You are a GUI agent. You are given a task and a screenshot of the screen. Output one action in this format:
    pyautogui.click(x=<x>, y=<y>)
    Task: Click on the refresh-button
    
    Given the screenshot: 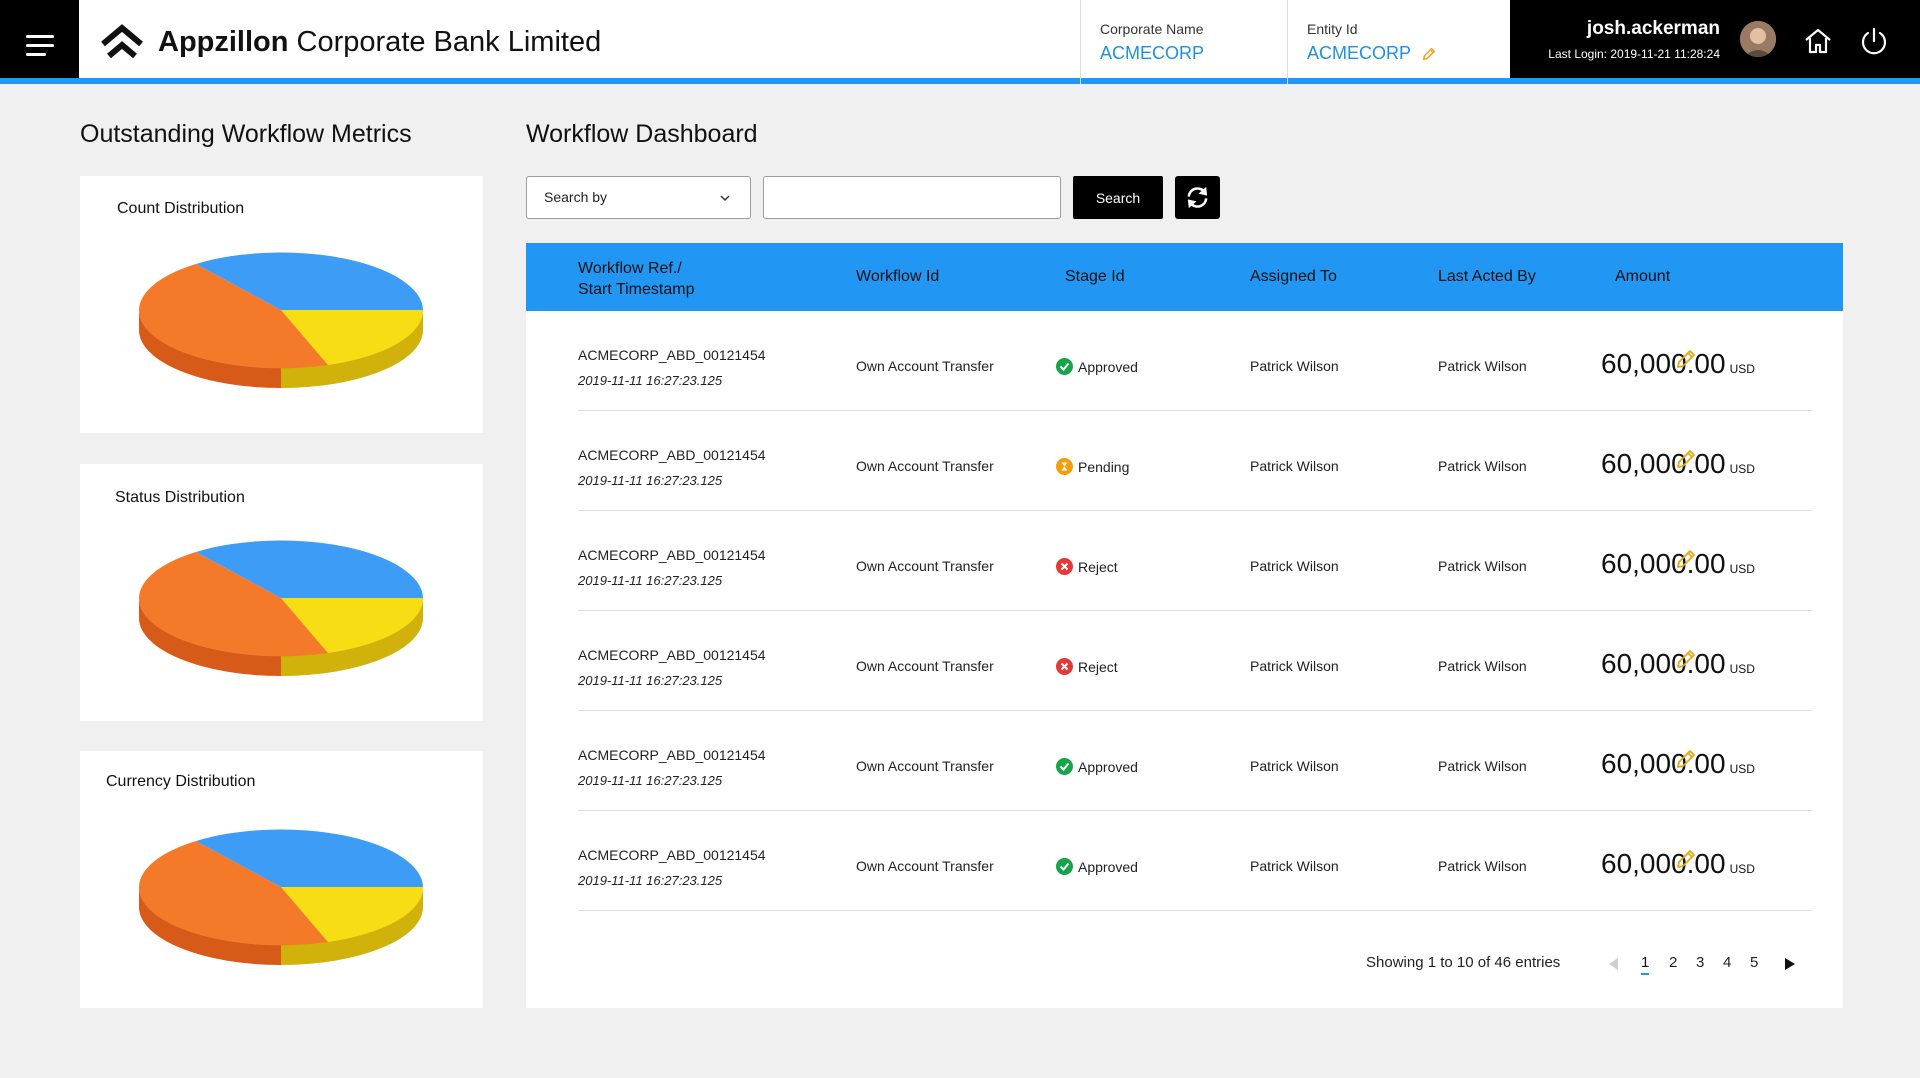 What is the action you would take?
    pyautogui.click(x=1197, y=197)
    